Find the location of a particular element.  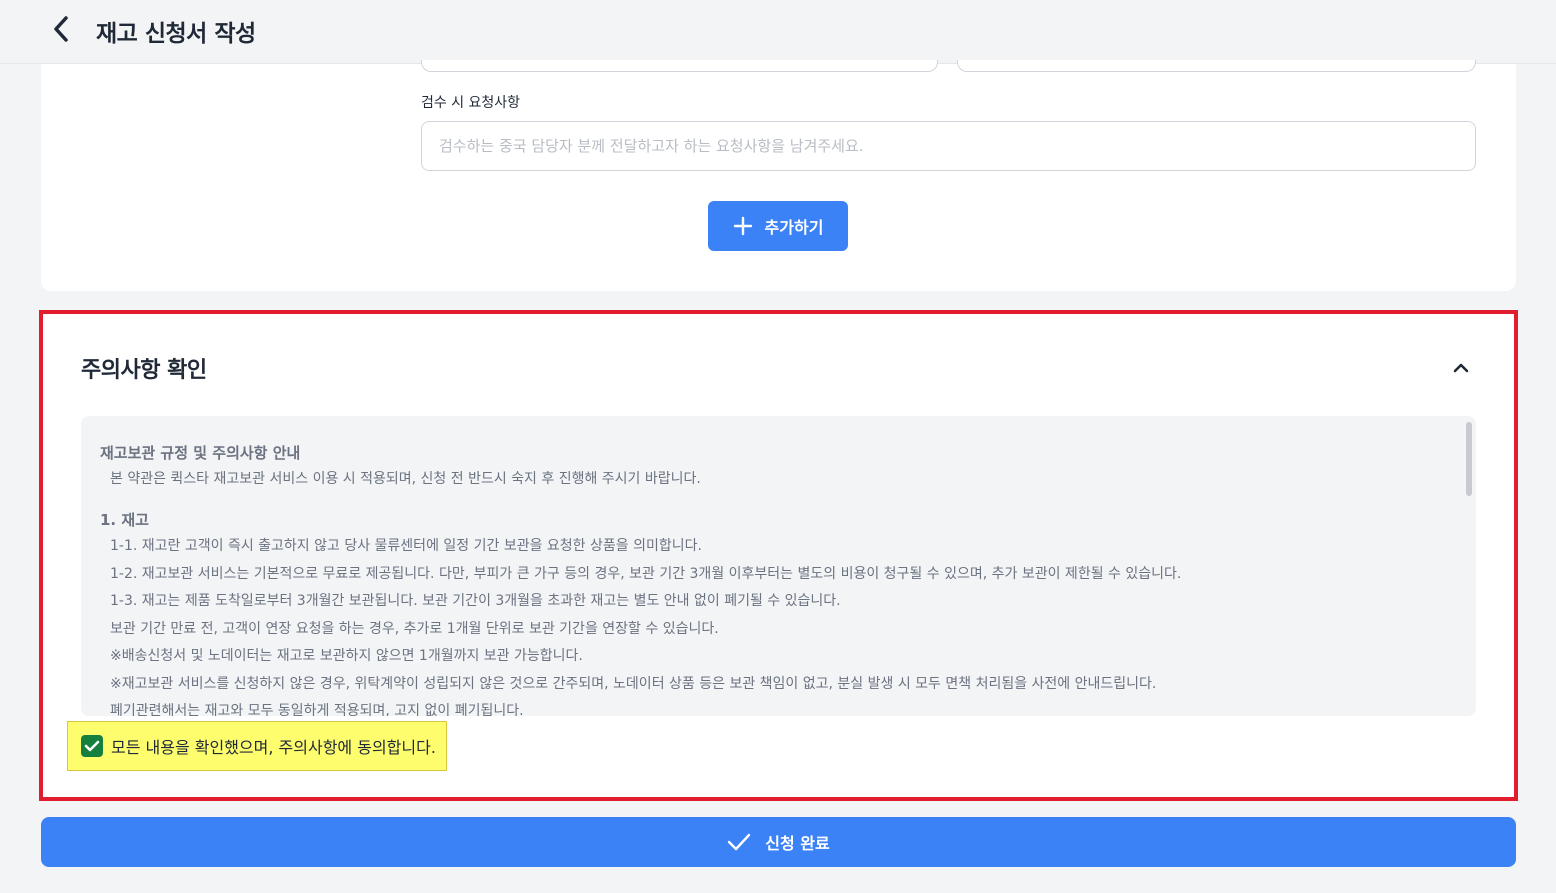

agree-checkbox-row: 모든 내용을 확인했으며, 주의사항에 동의합니다. is located at coordinates (257, 746).